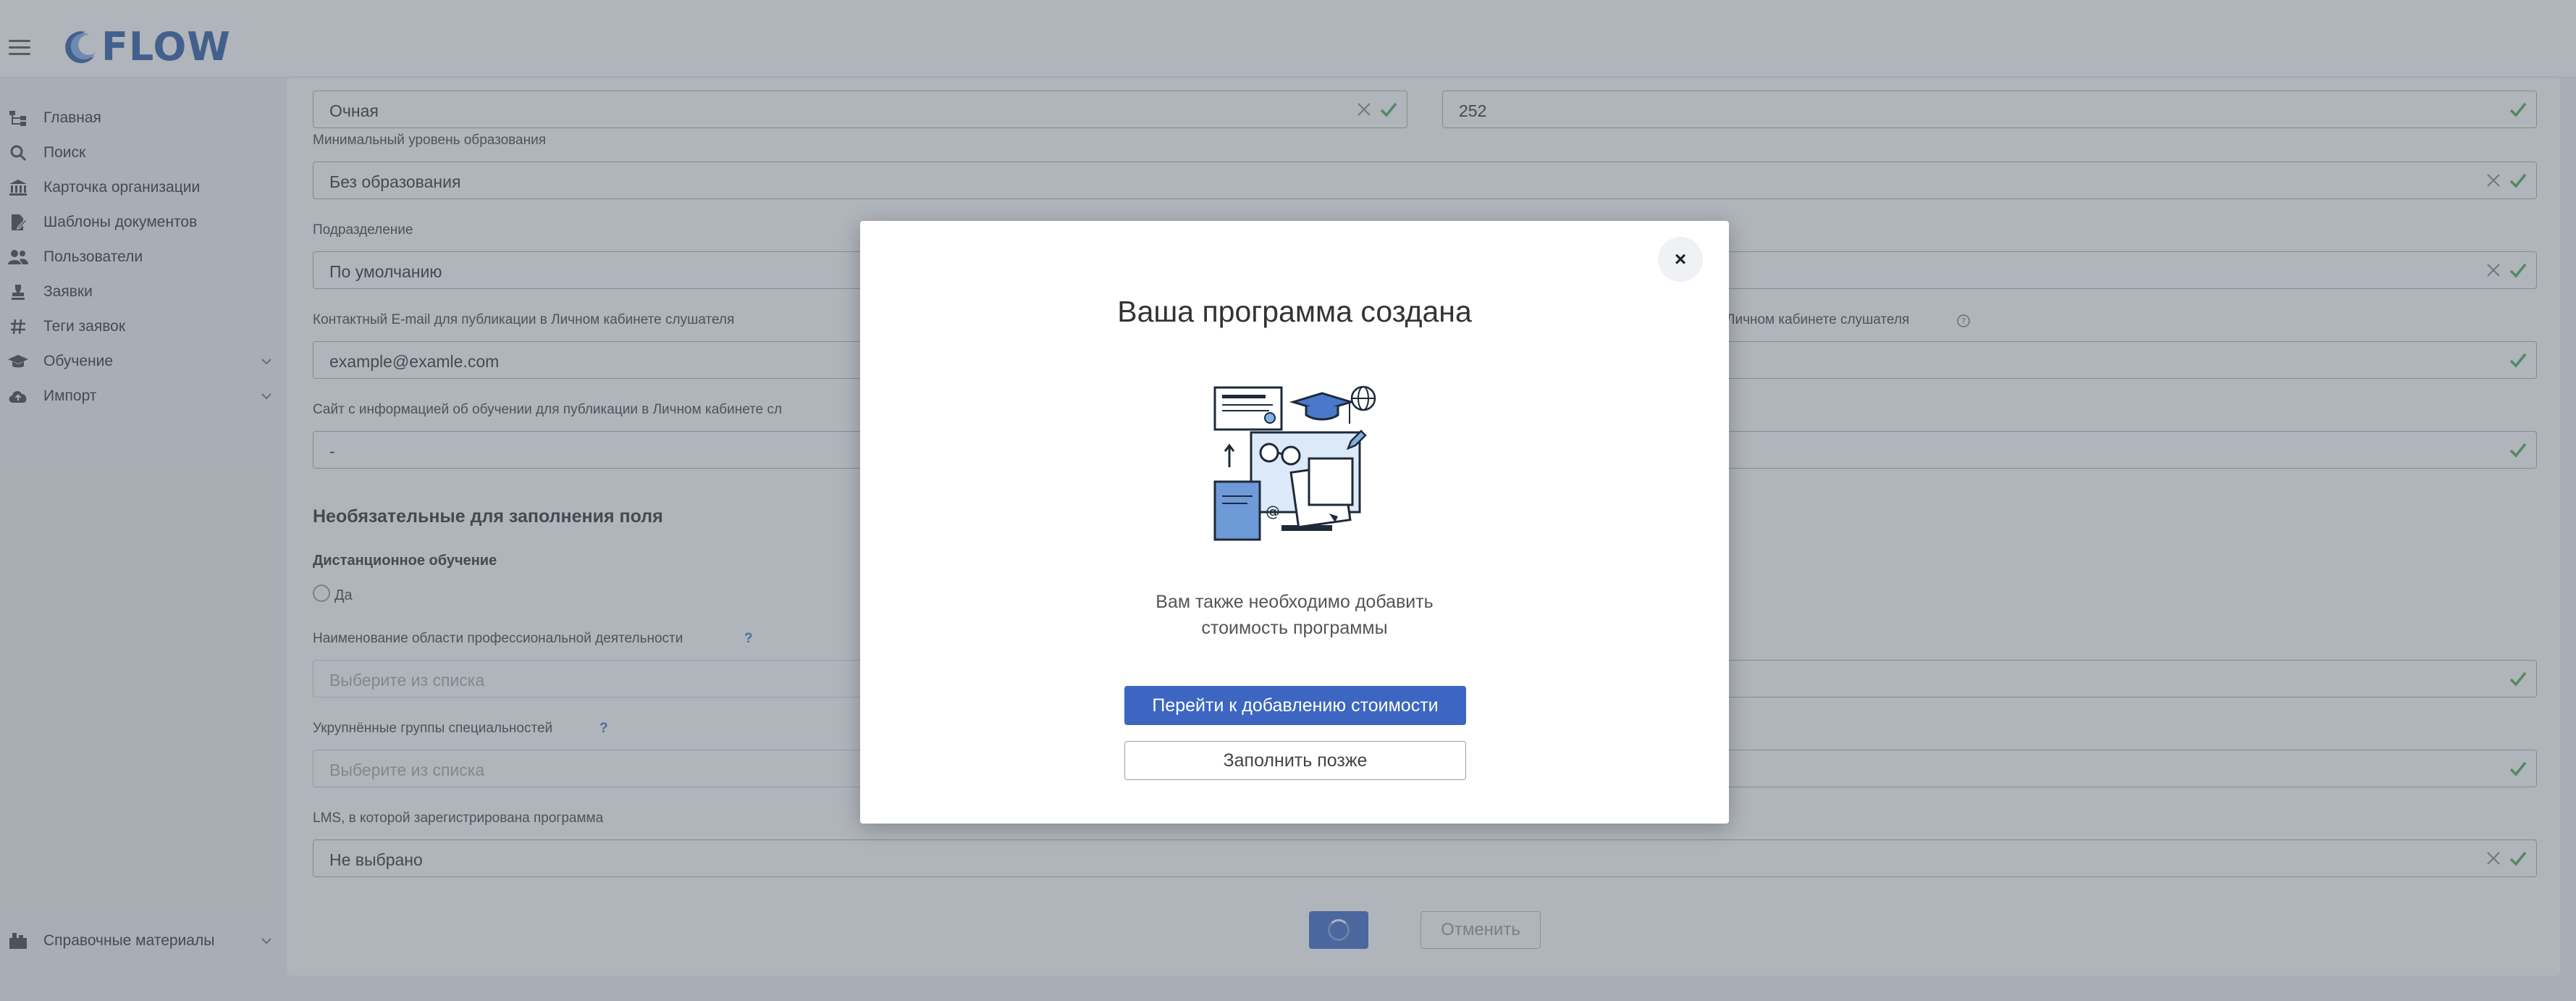 The height and width of the screenshot is (1001, 2576). What do you see at coordinates (1680, 259) in the screenshot?
I see `close-button: ×` at bounding box center [1680, 259].